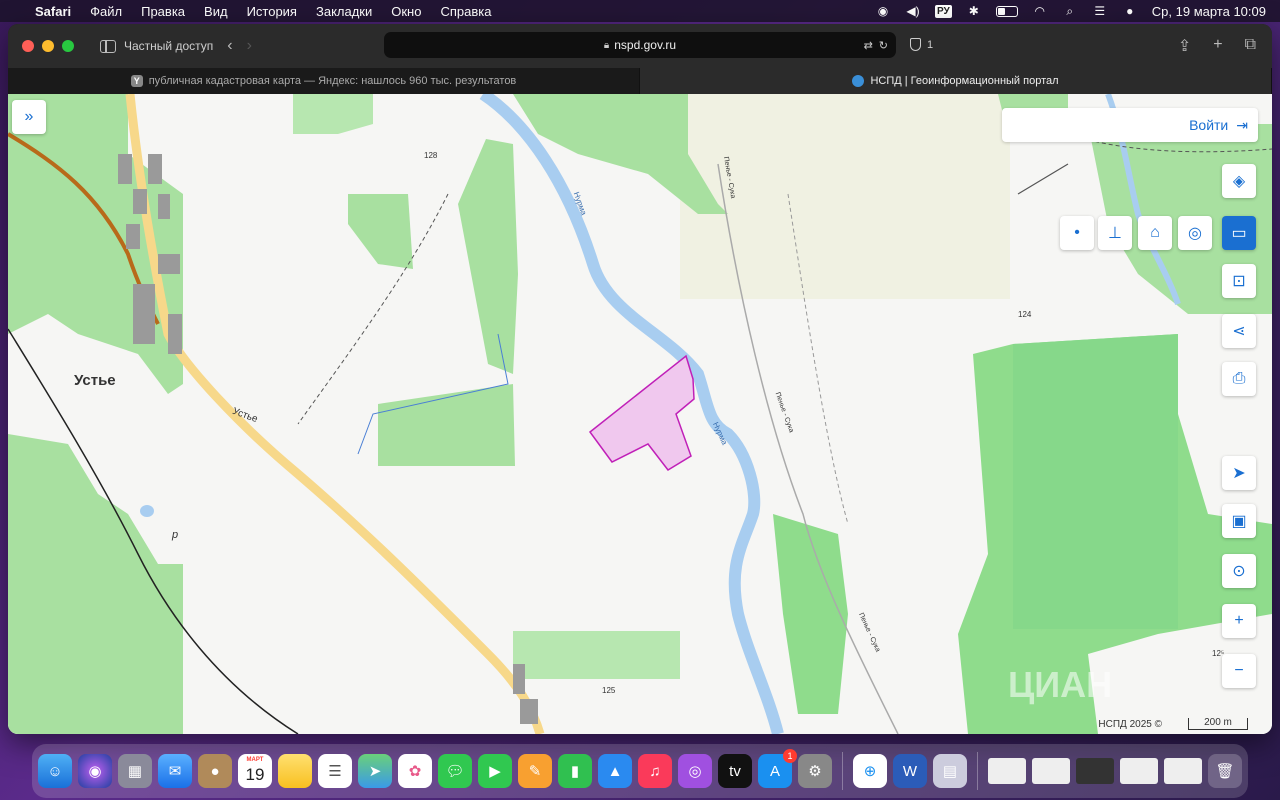 This screenshot has width=1280, height=800. What do you see at coordinates (215, 771) in the screenshot?
I see `contacts-icon: ●` at bounding box center [215, 771].